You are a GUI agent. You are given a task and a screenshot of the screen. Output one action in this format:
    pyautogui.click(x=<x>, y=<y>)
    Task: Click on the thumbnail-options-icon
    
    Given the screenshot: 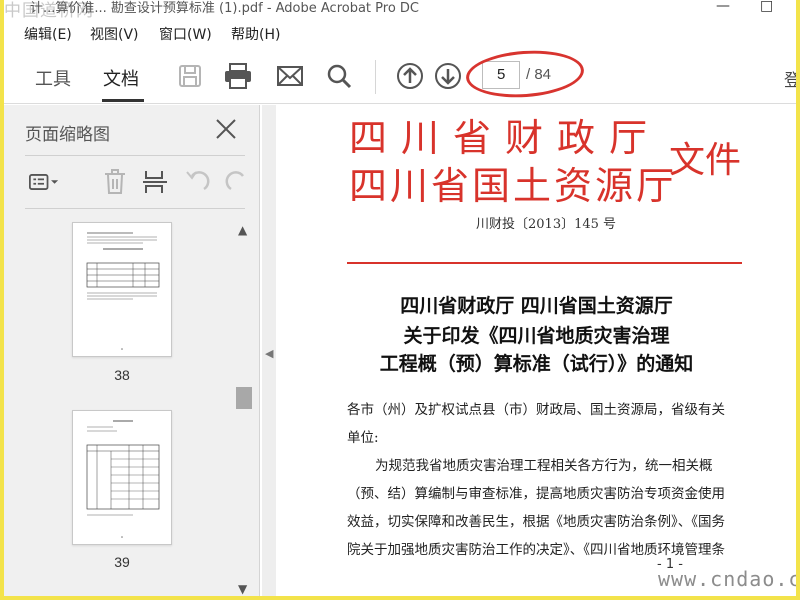 What is the action you would take?
    pyautogui.click(x=44, y=182)
    